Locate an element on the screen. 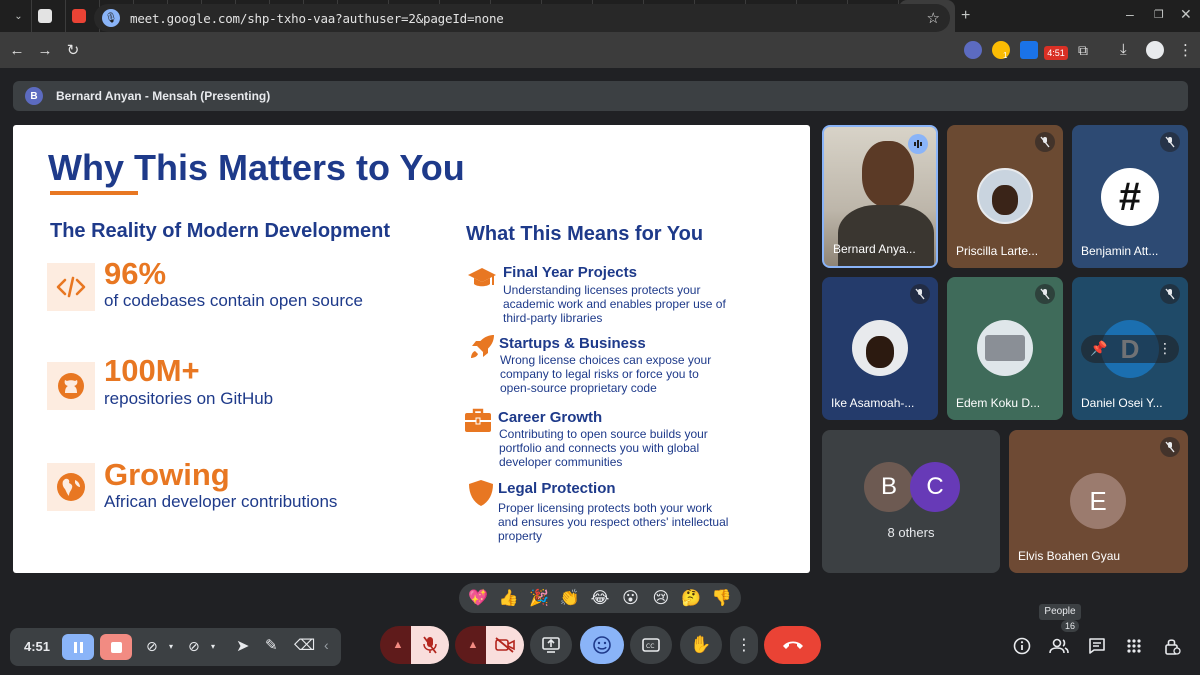 This screenshot has width=1200, height=675. point-title: Legal Protection is located at coordinates (557, 488).